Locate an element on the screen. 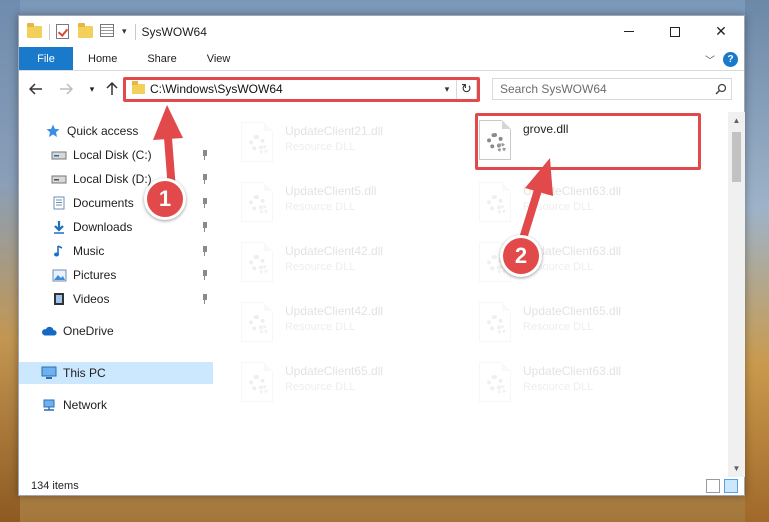 Image resolution: width=769 pixels, height=522 pixels. tab-share: Share is located at coordinates (161, 58).